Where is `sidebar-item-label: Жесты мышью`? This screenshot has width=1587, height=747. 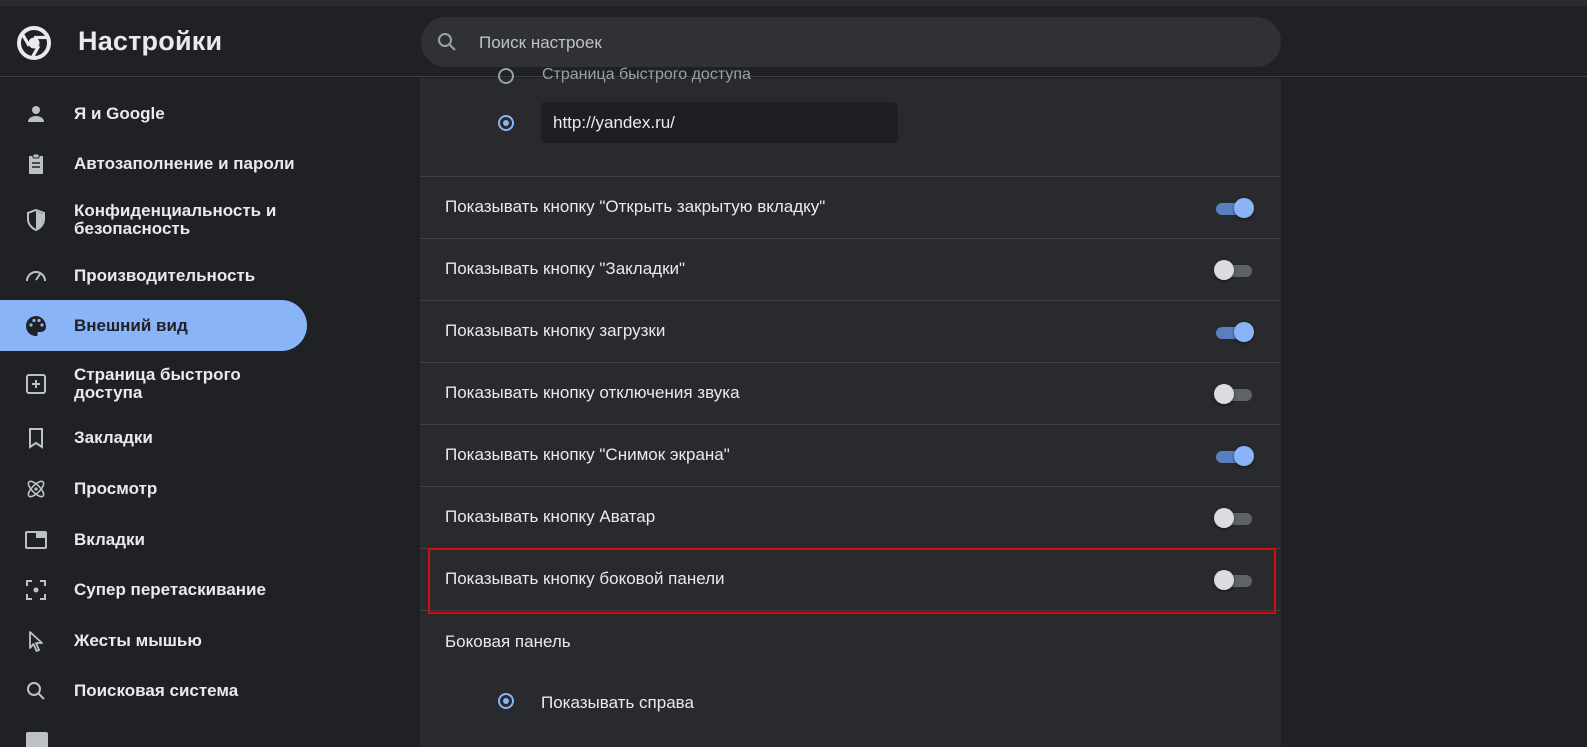 sidebar-item-label: Жесты мышью is located at coordinates (138, 640).